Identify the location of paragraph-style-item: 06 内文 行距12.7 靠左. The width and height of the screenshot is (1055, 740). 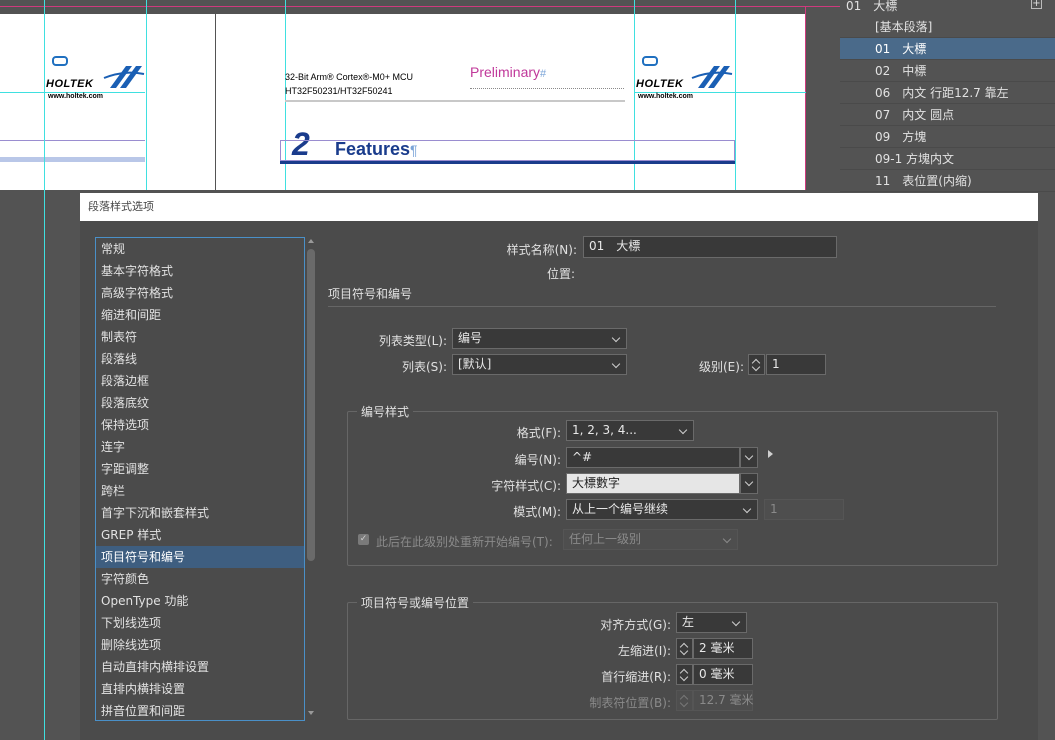
(947, 93).